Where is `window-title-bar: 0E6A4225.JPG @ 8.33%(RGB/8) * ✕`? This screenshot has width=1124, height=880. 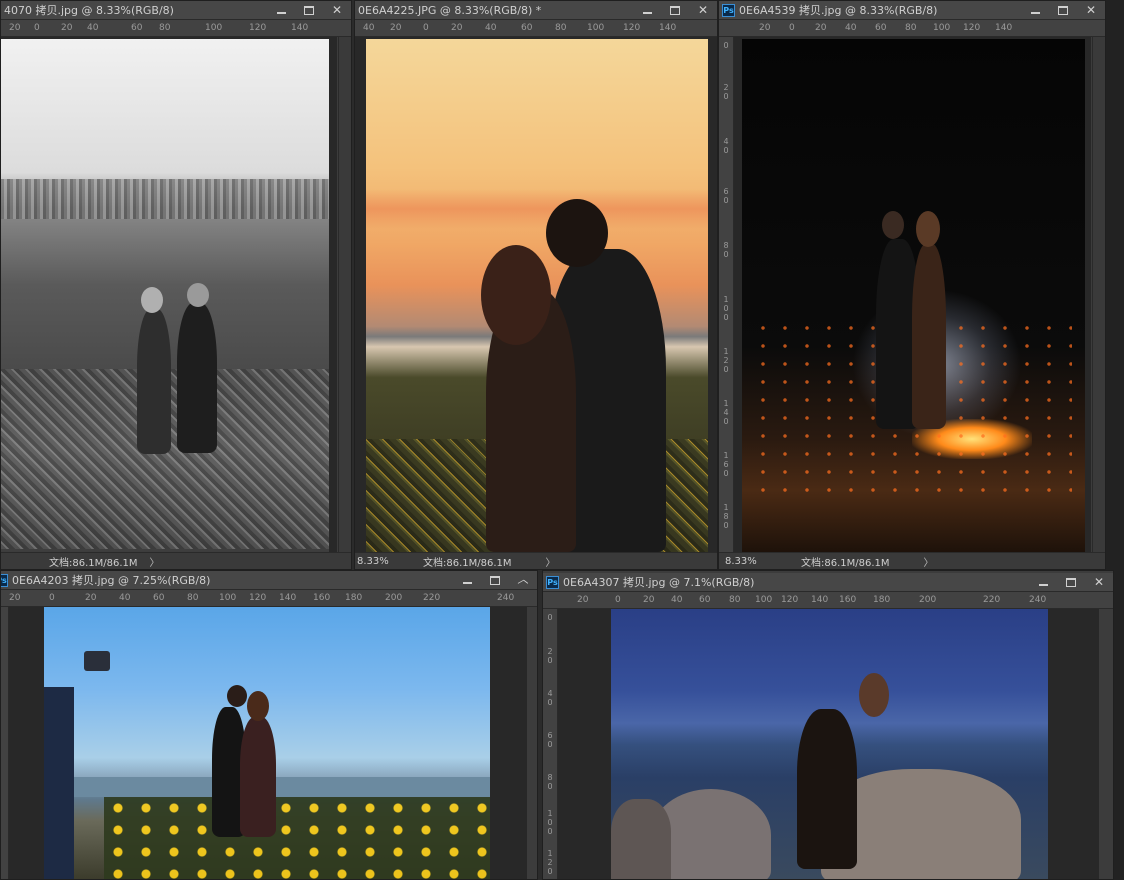
window-title-bar: 0E6A4225.JPG @ 8.33%(RGB/8) * ✕ is located at coordinates (536, 10).